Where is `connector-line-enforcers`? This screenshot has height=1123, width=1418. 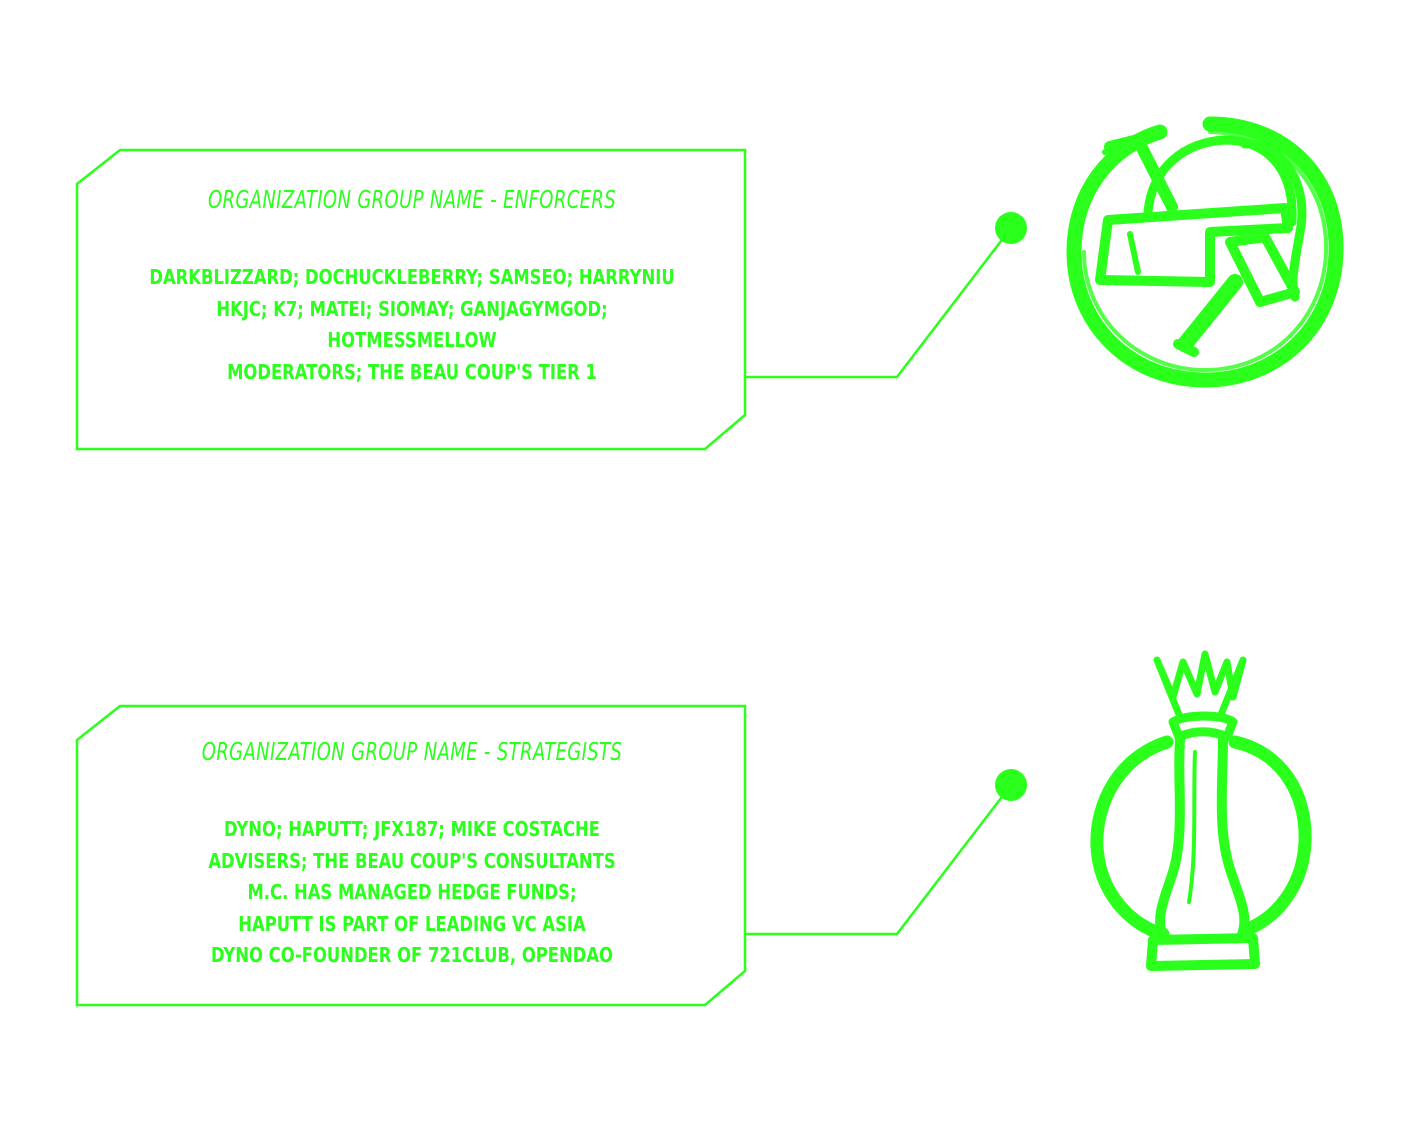 connector-line-enforcers is located at coordinates (878, 303).